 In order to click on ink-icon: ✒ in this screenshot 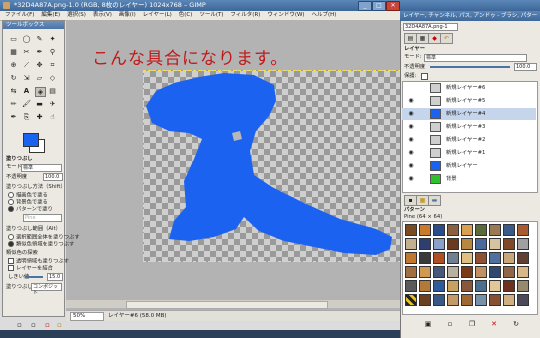, I will do `click(13, 117)`.